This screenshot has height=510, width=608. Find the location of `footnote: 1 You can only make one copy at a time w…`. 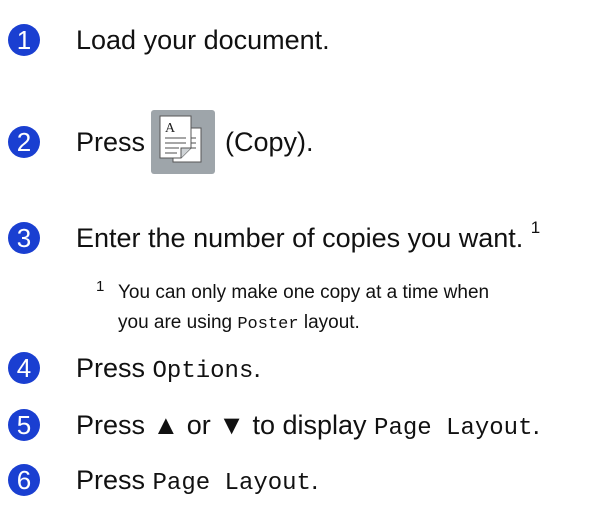

footnote: 1 You can only make one copy at a time w… is located at coordinates (346, 309).